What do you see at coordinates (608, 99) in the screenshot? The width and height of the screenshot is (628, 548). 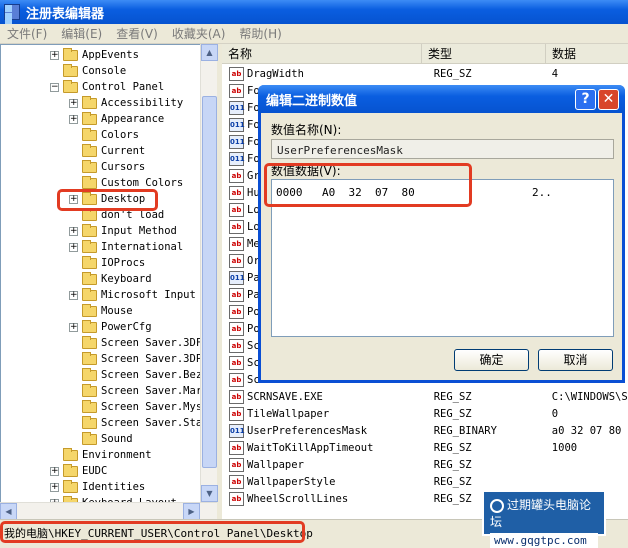 I see `close-icon: ✕` at bounding box center [608, 99].